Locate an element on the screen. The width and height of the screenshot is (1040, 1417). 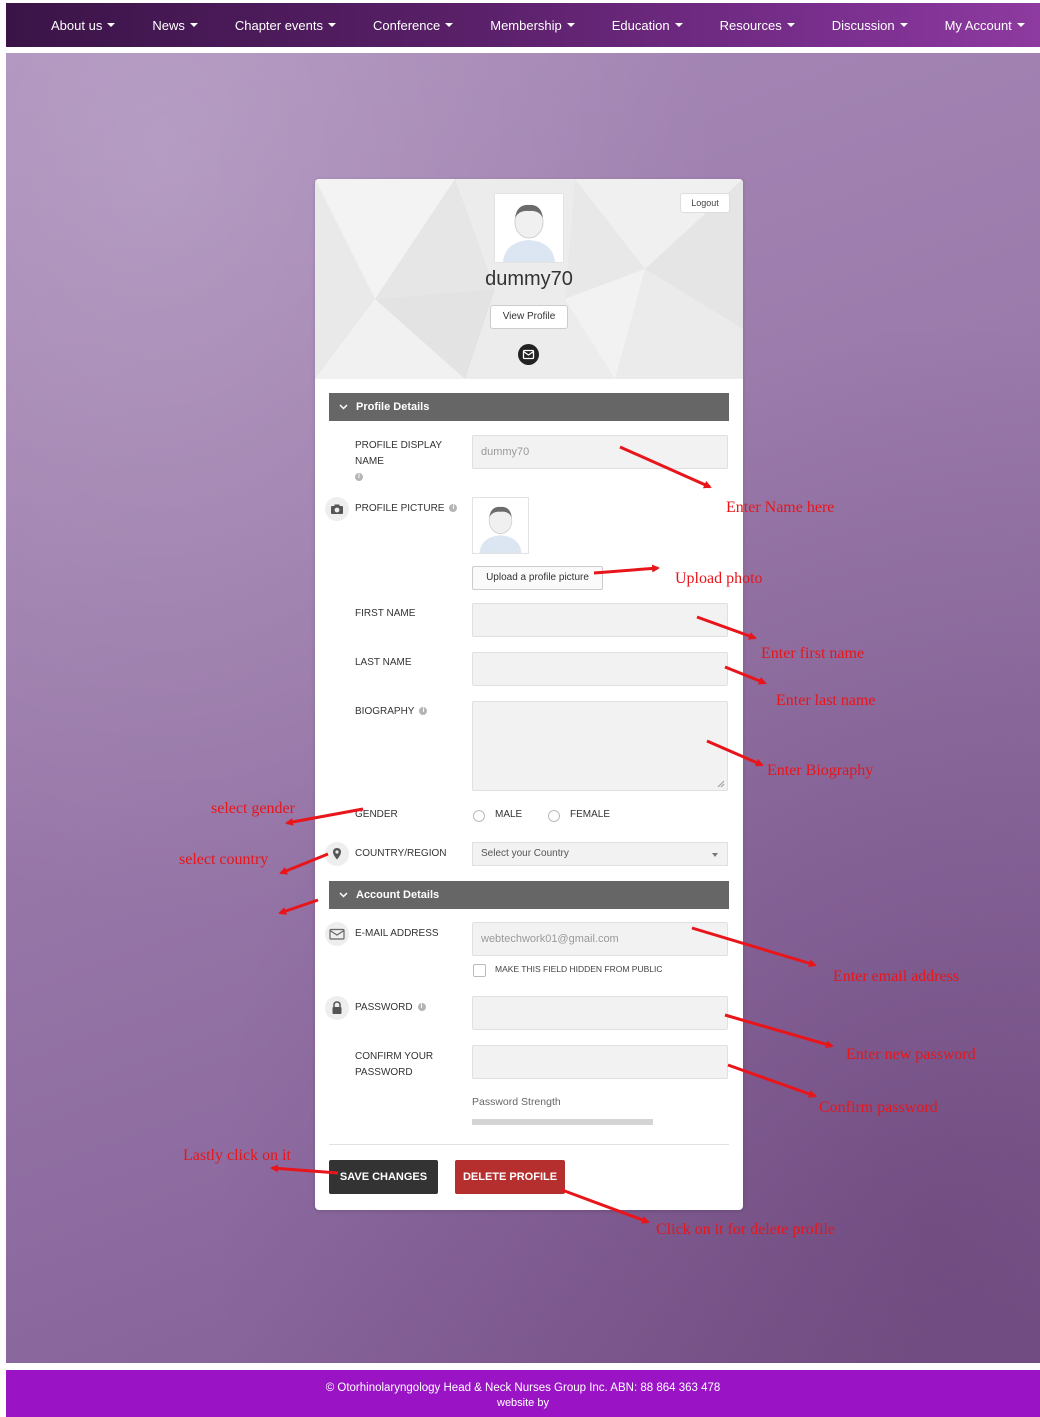
country-select: Select your Country is located at coordinates (600, 854).